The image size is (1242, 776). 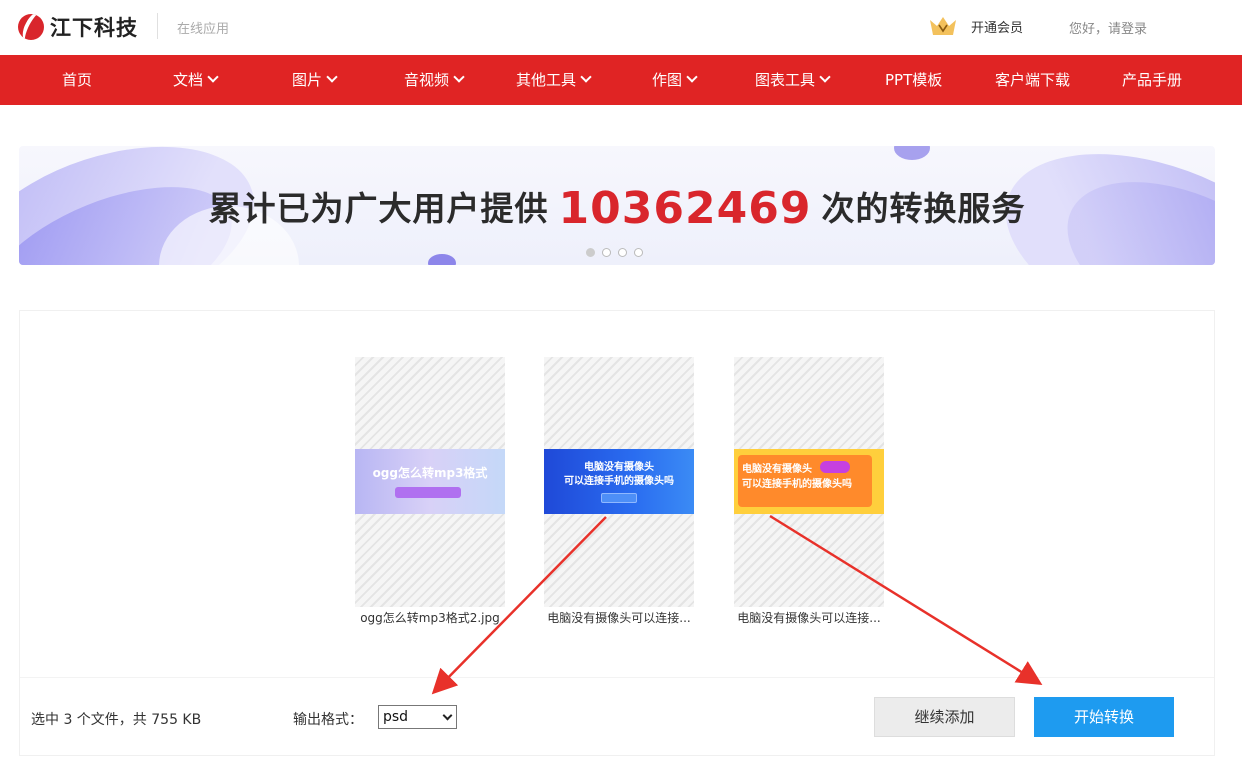 I want to click on nav-label: 作图, so click(x=667, y=80).